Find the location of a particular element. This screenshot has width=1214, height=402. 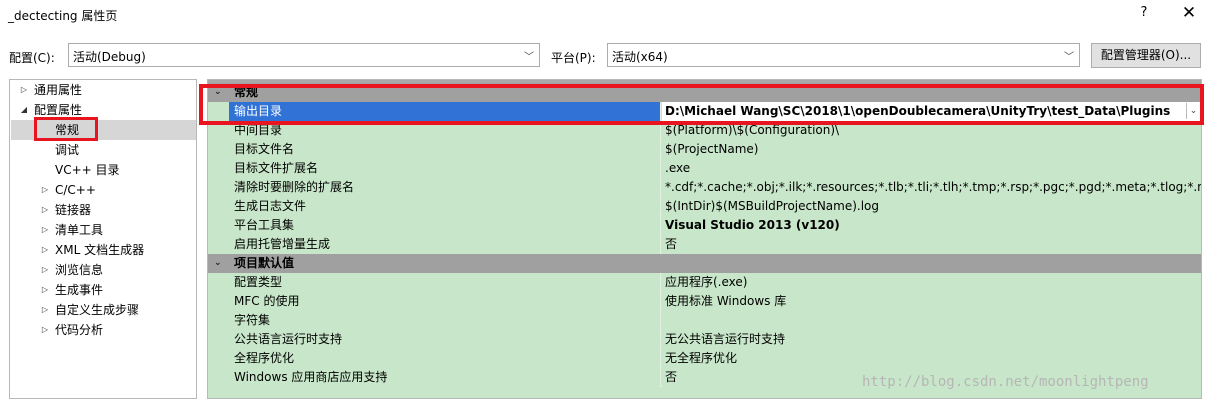

property-row: 公共语言运行时支持 无公共语言运行时支持 is located at coordinates (704, 339).